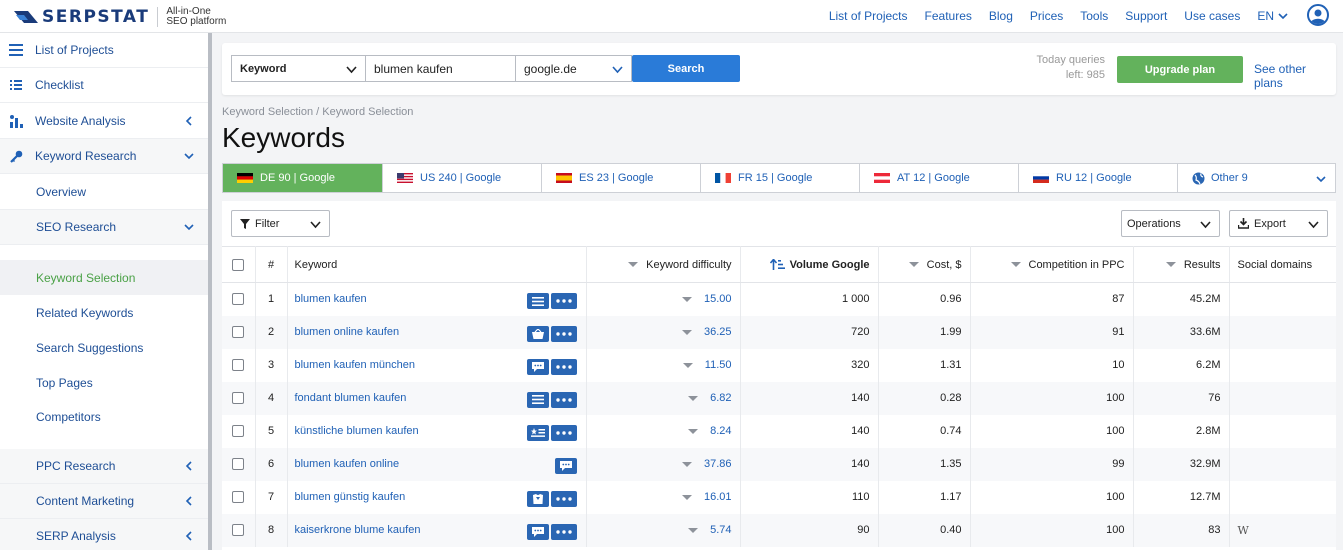  What do you see at coordinates (358, 530) in the screenshot?
I see `keyword-link: kaiserkrone blume kaufen` at bounding box center [358, 530].